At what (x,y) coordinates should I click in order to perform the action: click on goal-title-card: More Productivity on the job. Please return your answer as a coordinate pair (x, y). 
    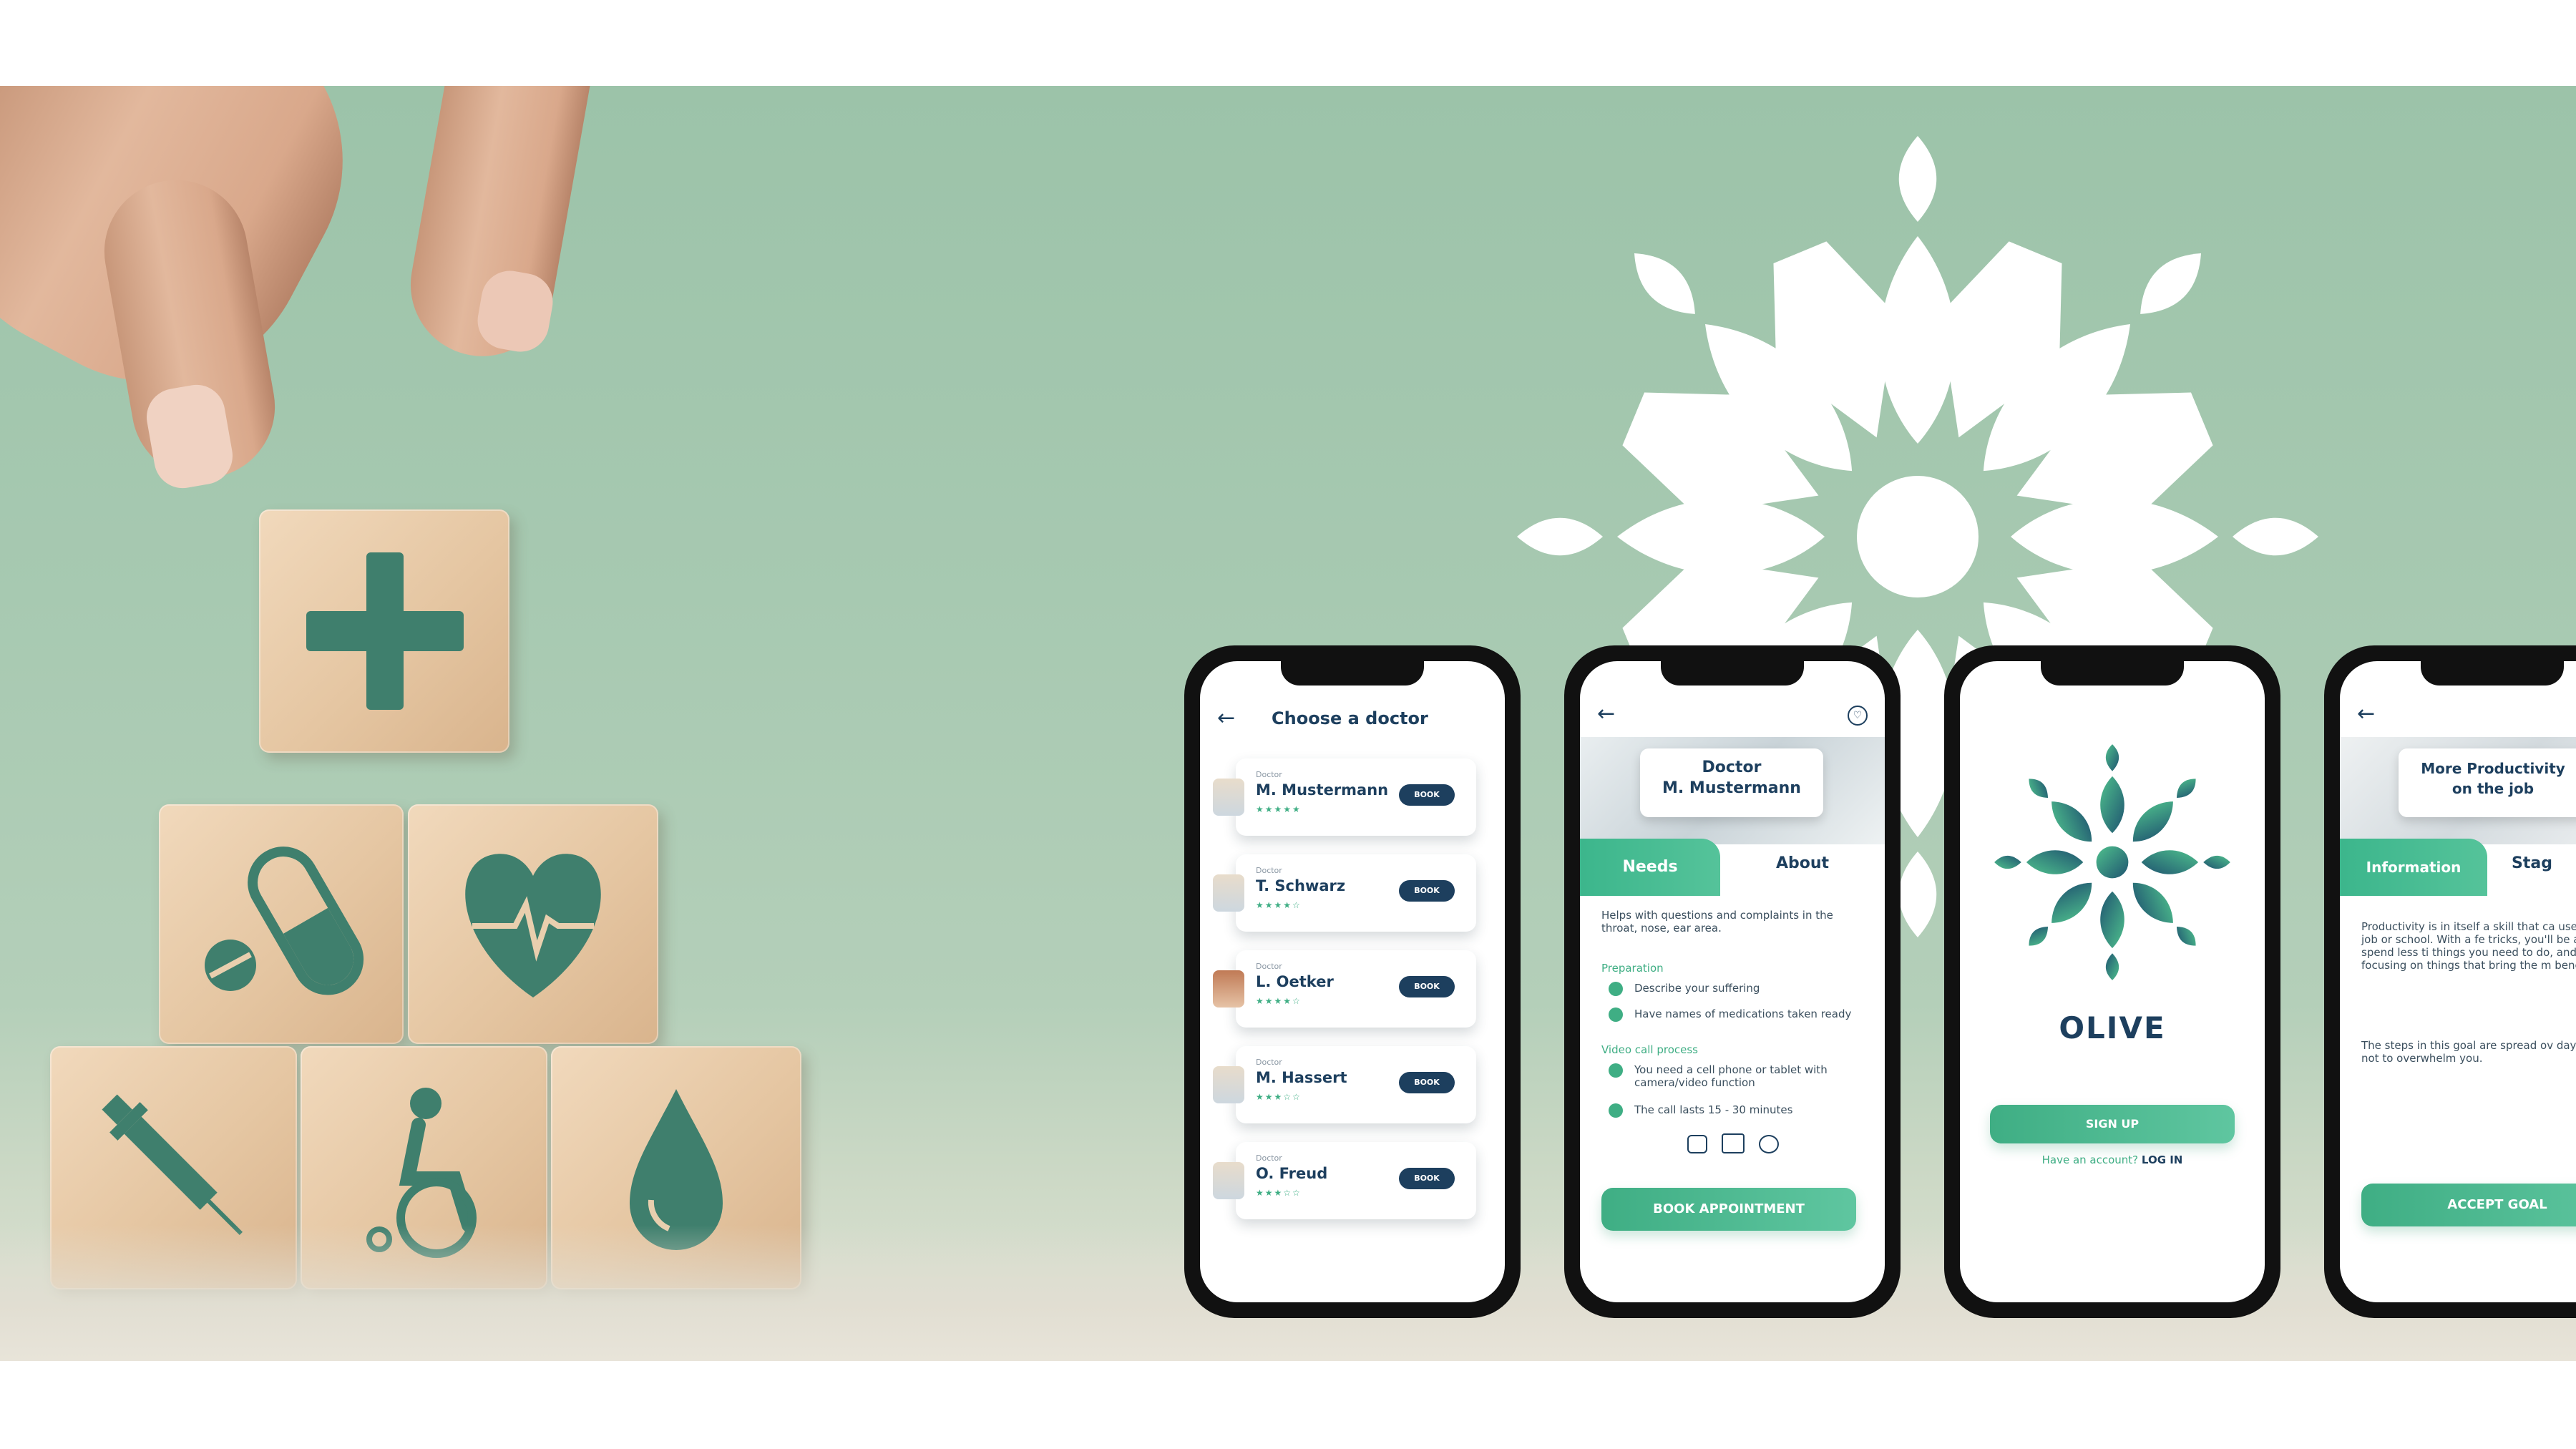
    Looking at the image, I should click on (2487, 782).